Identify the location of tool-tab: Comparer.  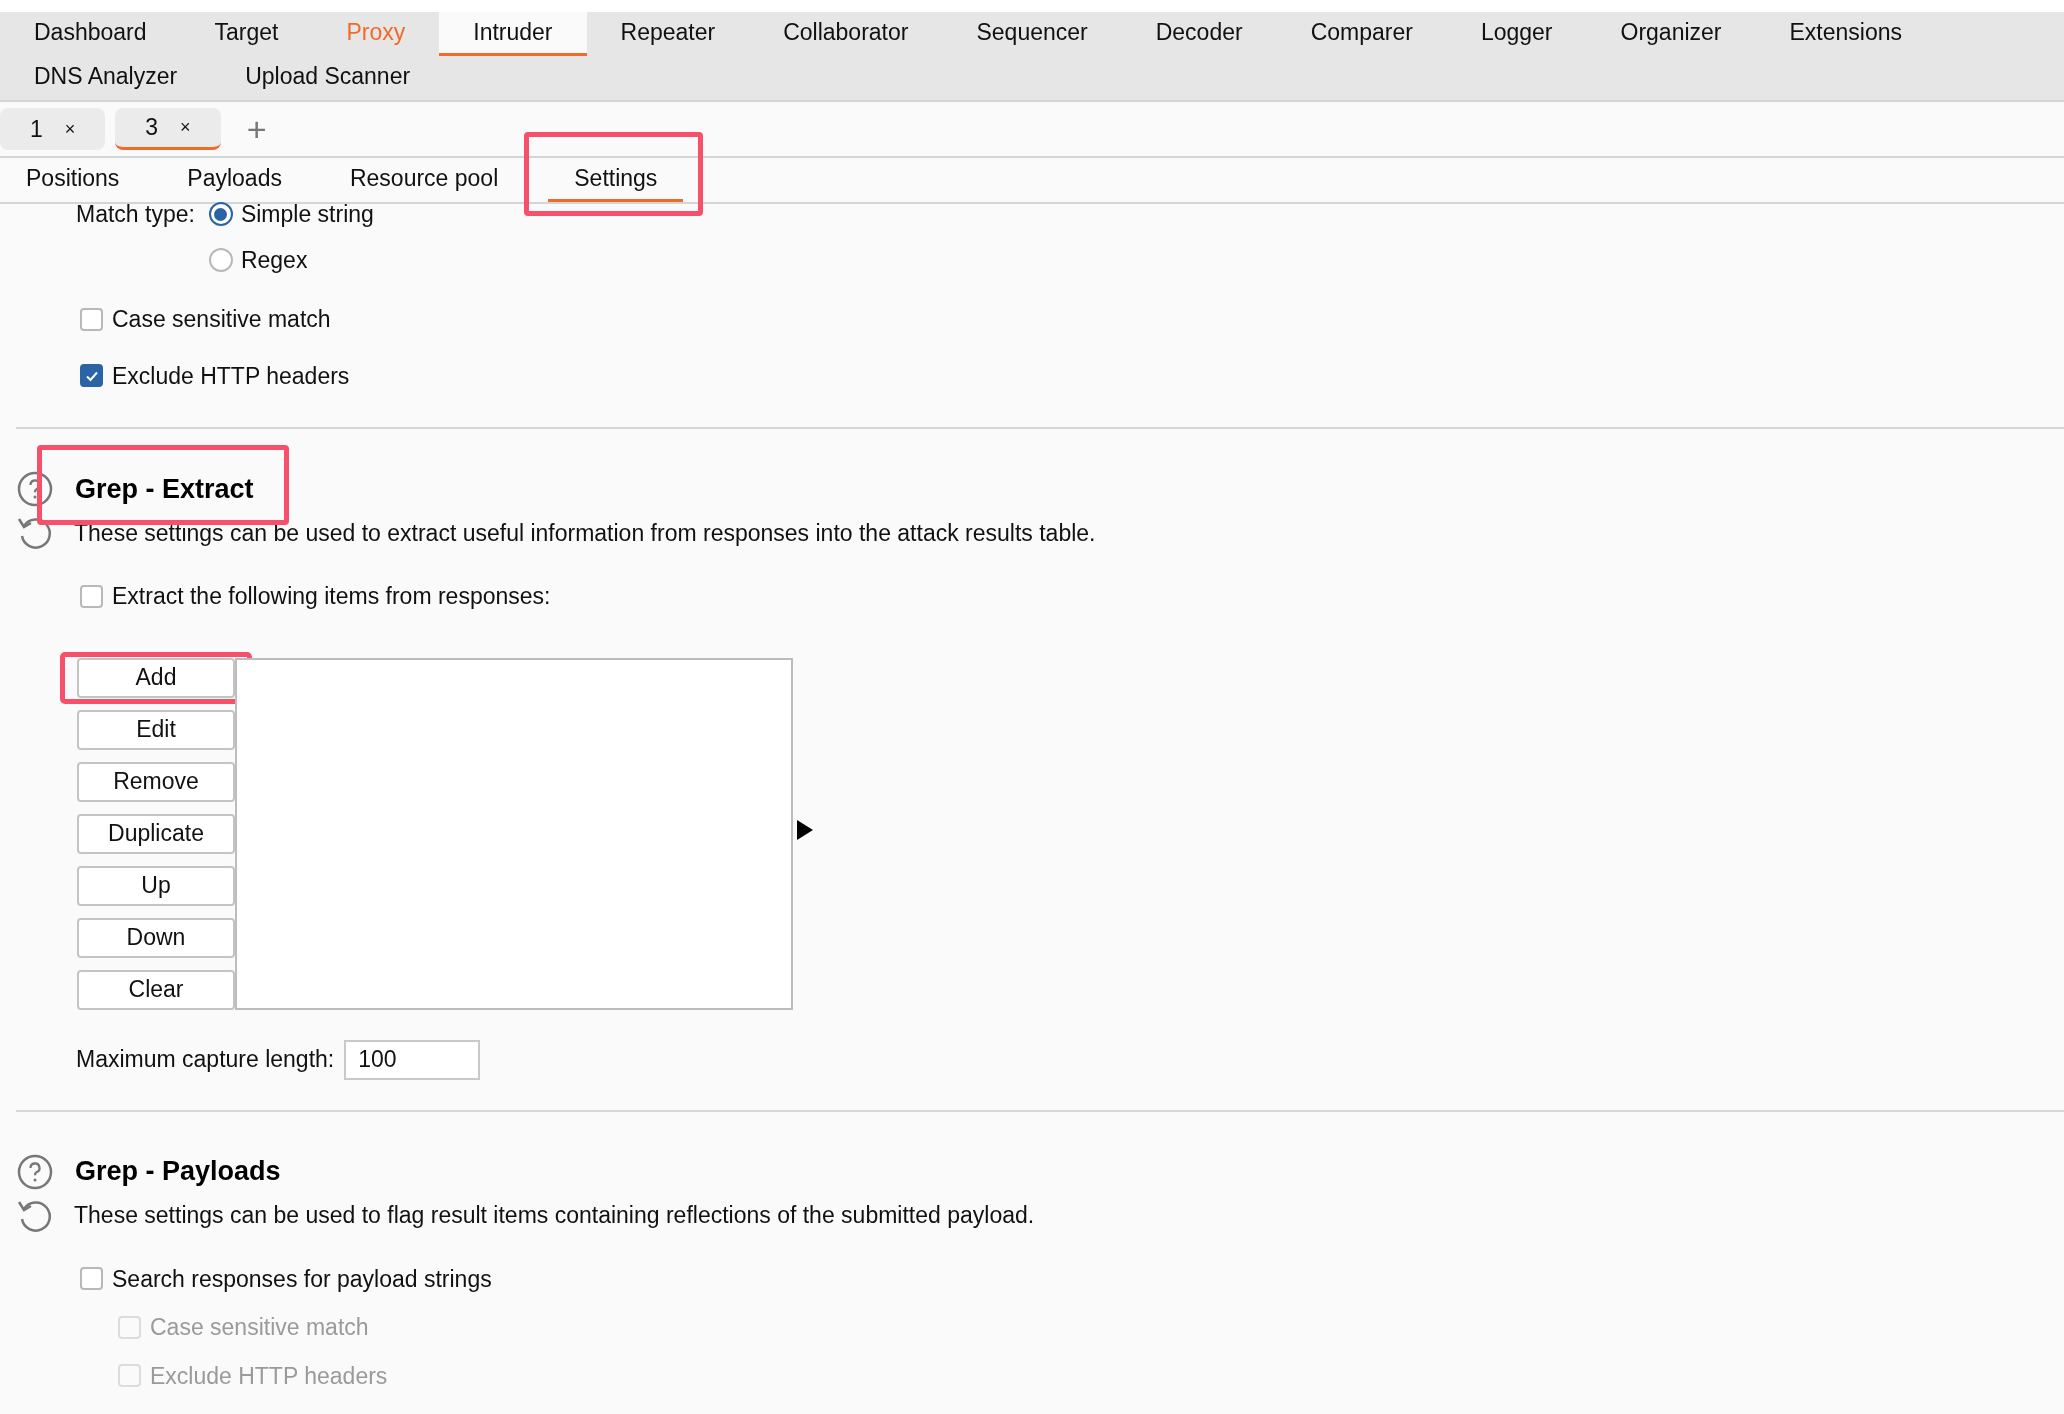
(1361, 34).